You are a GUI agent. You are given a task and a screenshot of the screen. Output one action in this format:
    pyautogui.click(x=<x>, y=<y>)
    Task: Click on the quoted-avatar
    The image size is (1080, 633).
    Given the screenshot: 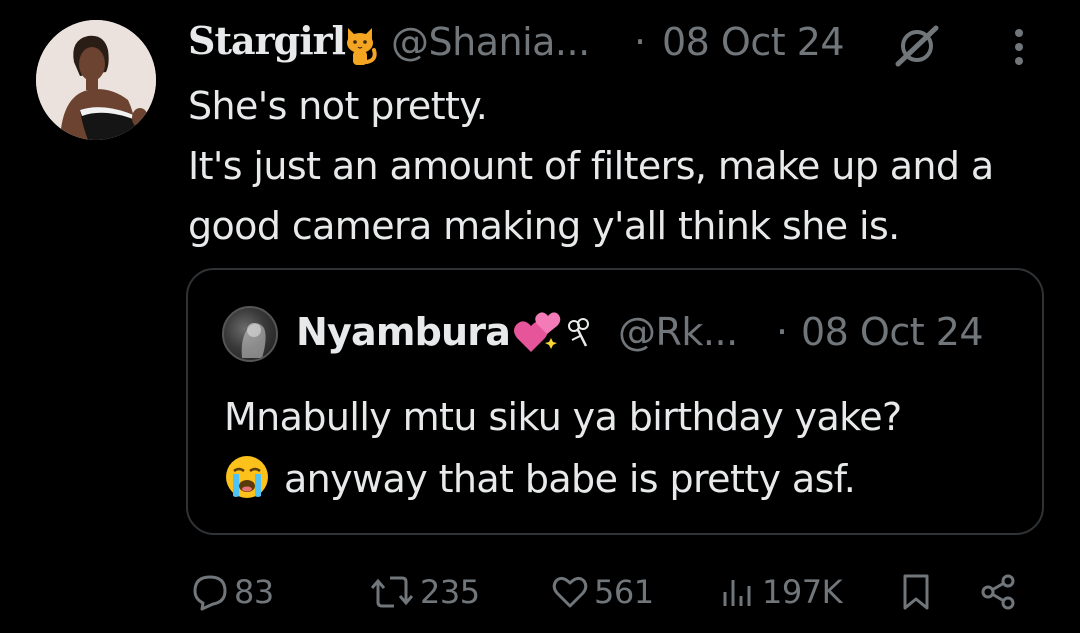 What is the action you would take?
    pyautogui.click(x=250, y=334)
    